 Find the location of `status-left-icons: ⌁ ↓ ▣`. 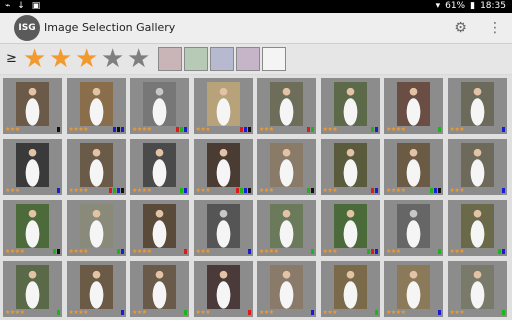

status-left-icons: ⌁ ↓ ▣ is located at coordinates (23, 6).